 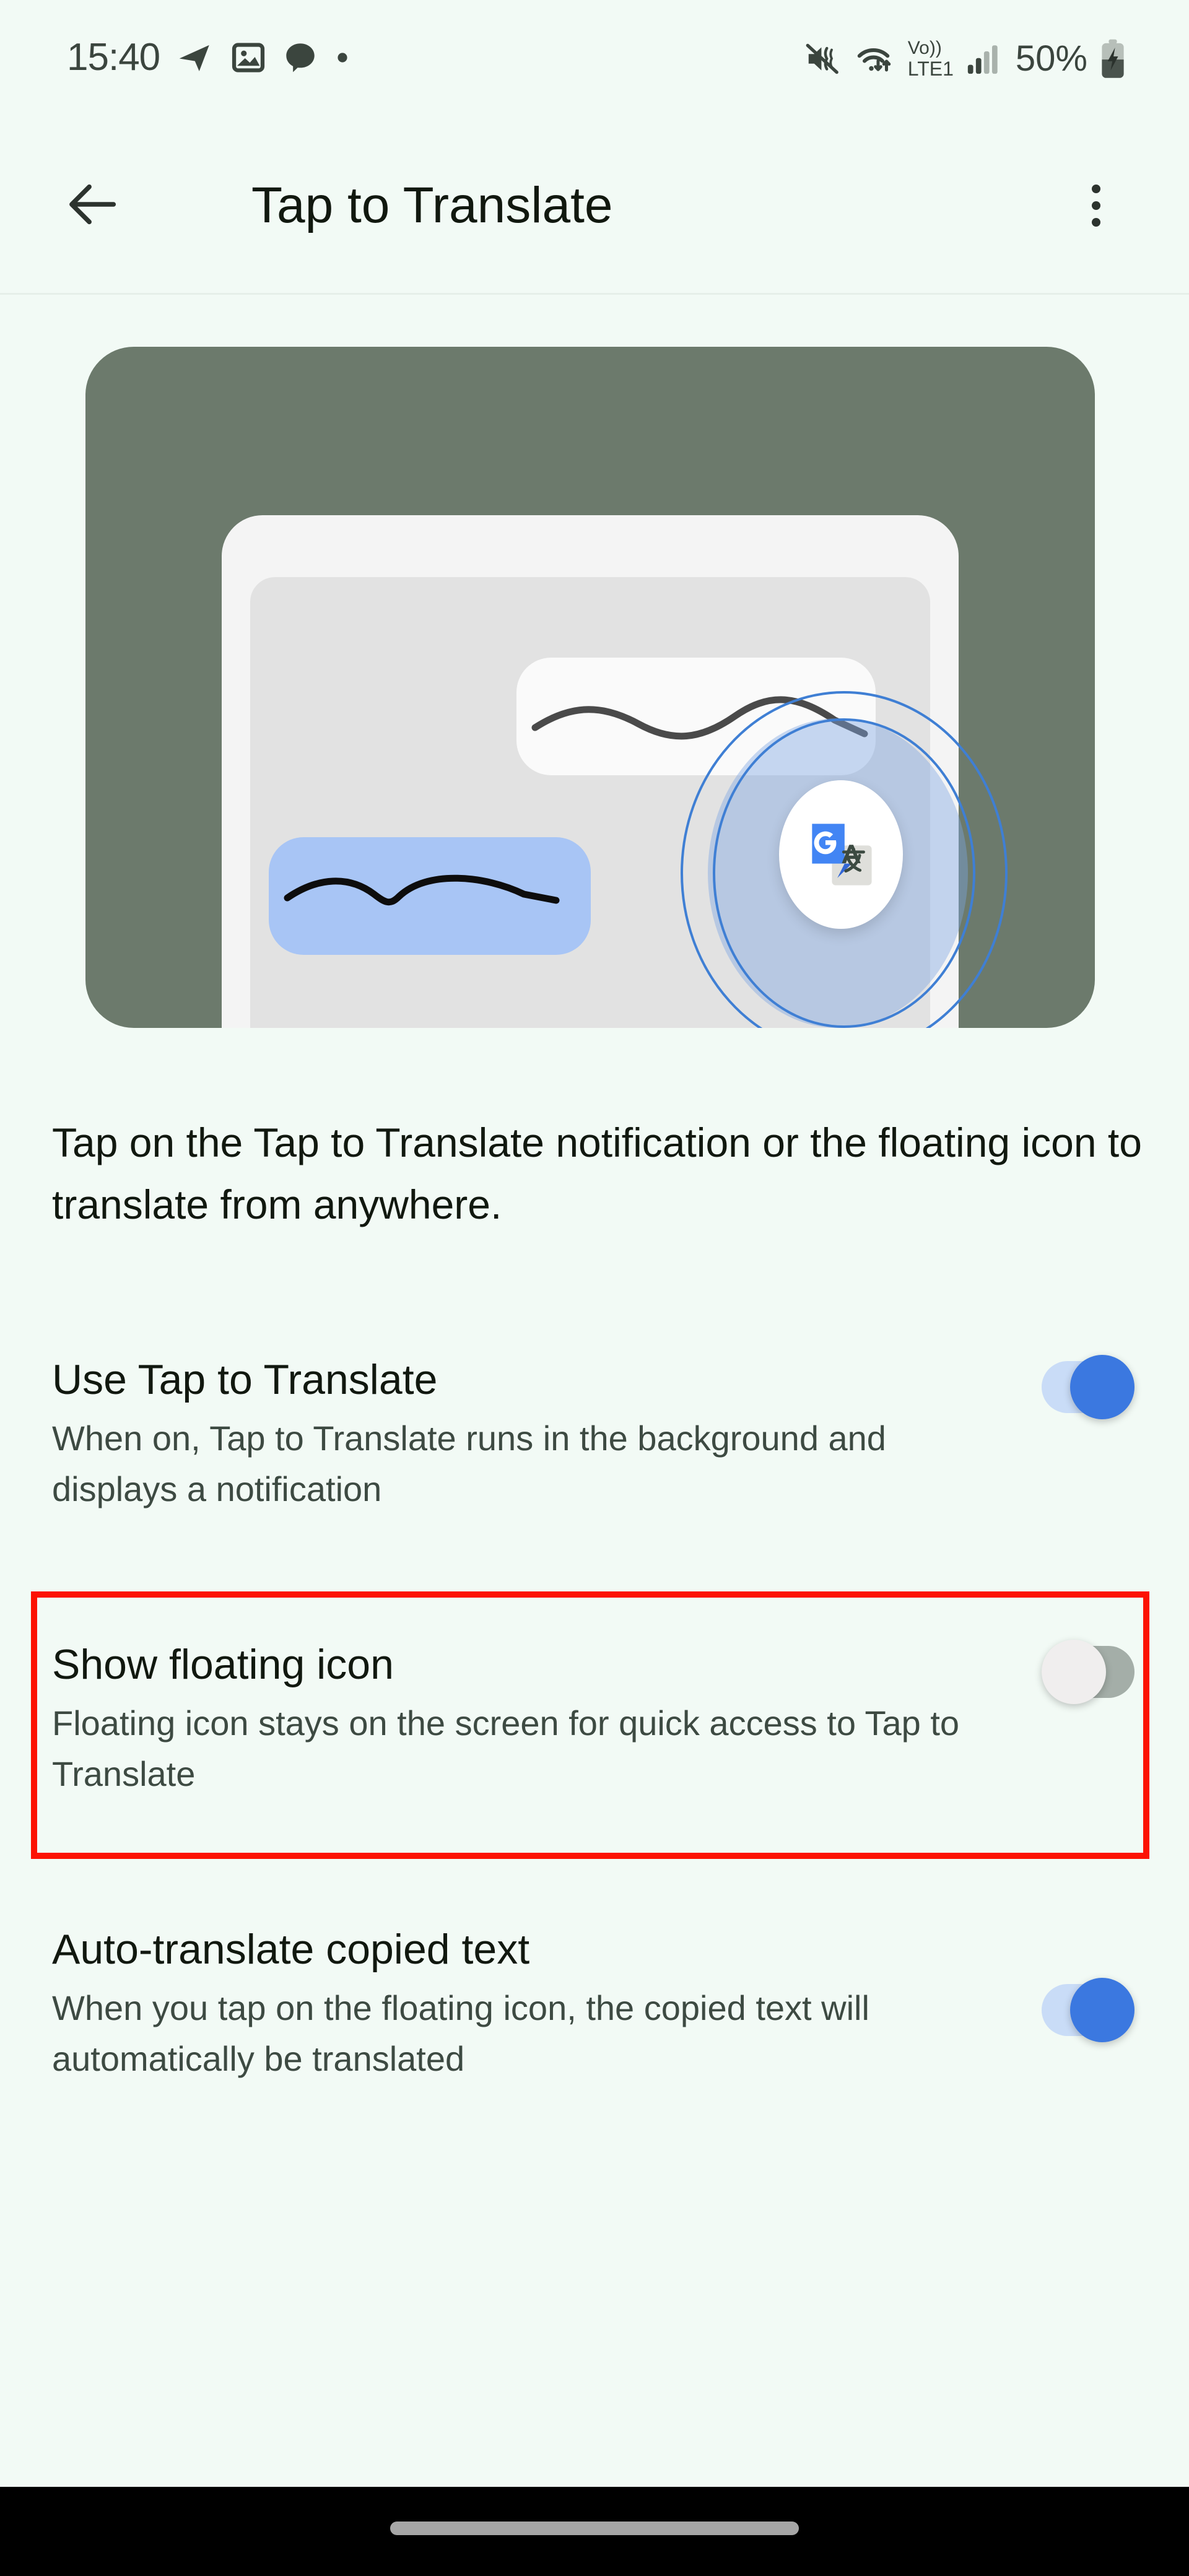 I want to click on toggle-use-tap-to-translate, so click(x=1088, y=1387).